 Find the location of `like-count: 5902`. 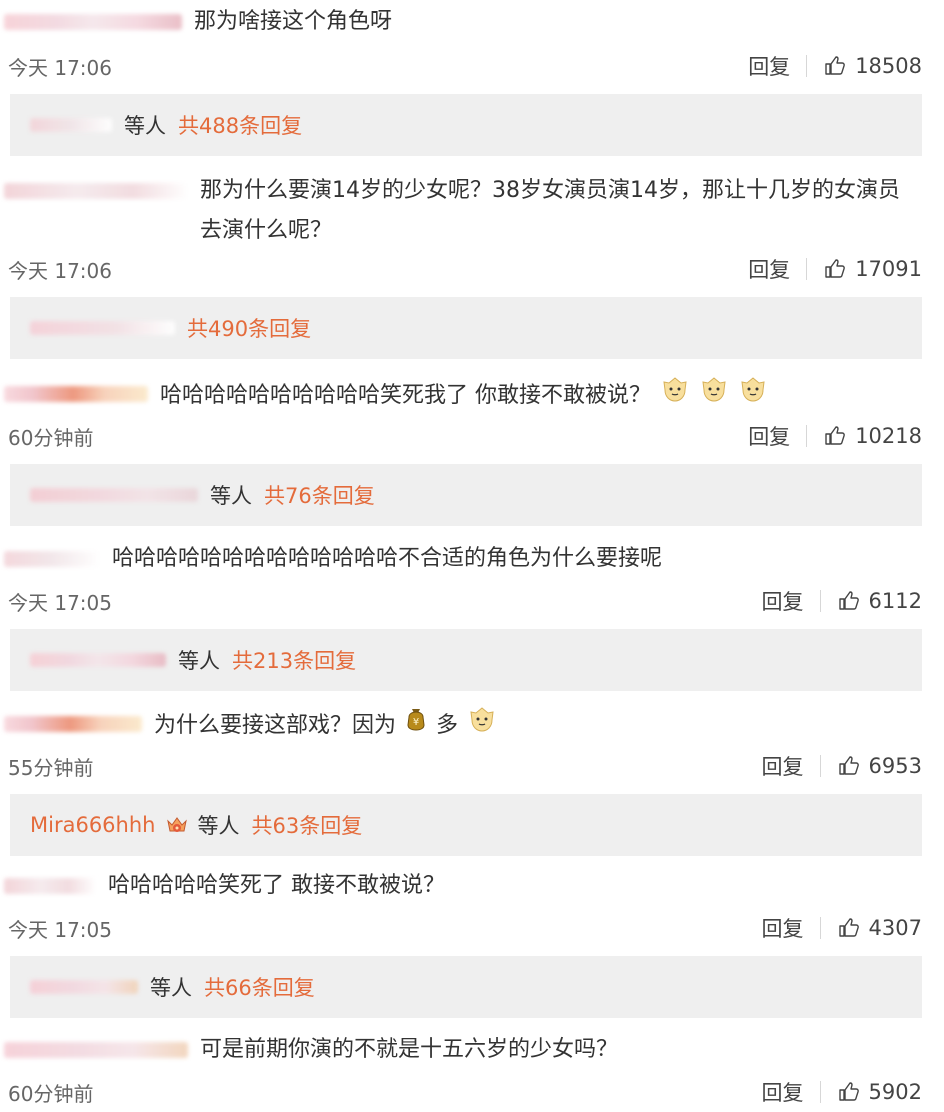

like-count: 5902 is located at coordinates (895, 1092).